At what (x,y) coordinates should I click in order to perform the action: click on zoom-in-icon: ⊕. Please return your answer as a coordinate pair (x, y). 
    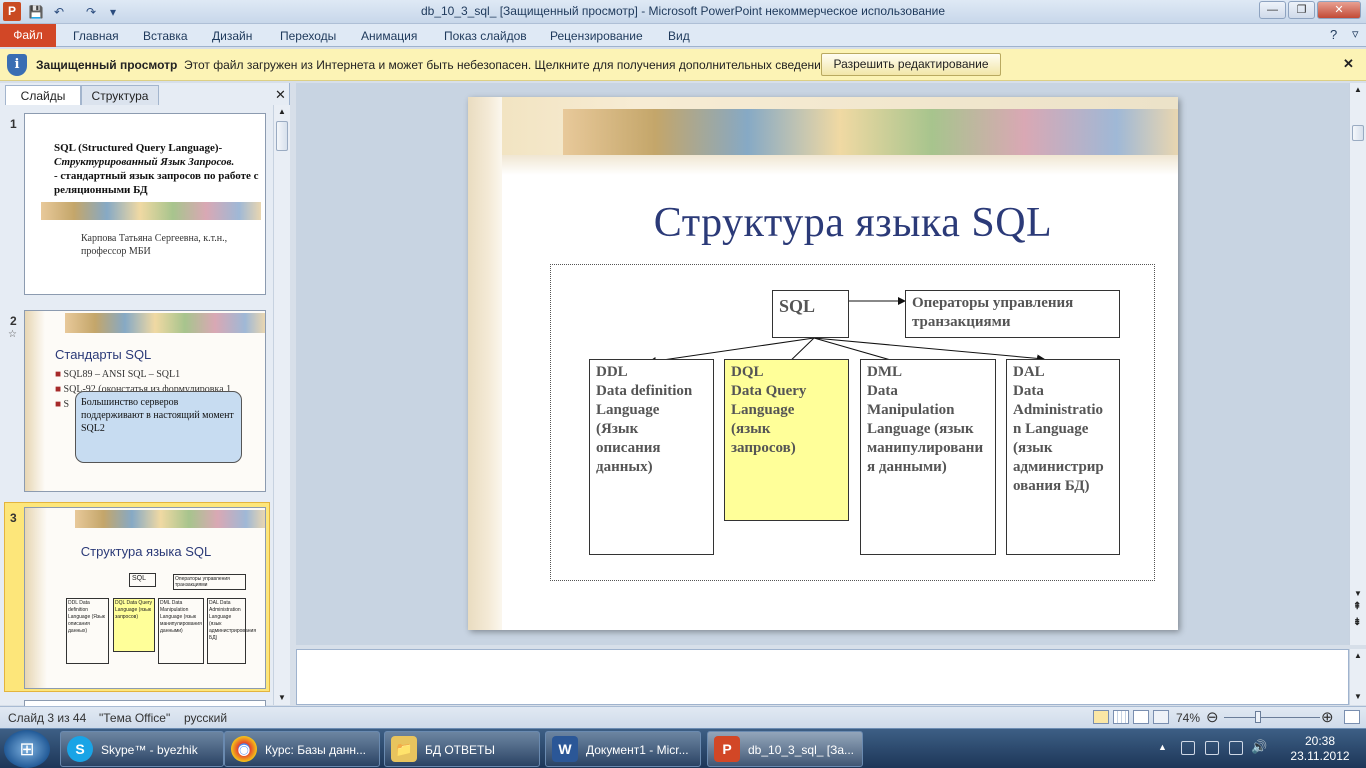
    Looking at the image, I should click on (1327, 717).